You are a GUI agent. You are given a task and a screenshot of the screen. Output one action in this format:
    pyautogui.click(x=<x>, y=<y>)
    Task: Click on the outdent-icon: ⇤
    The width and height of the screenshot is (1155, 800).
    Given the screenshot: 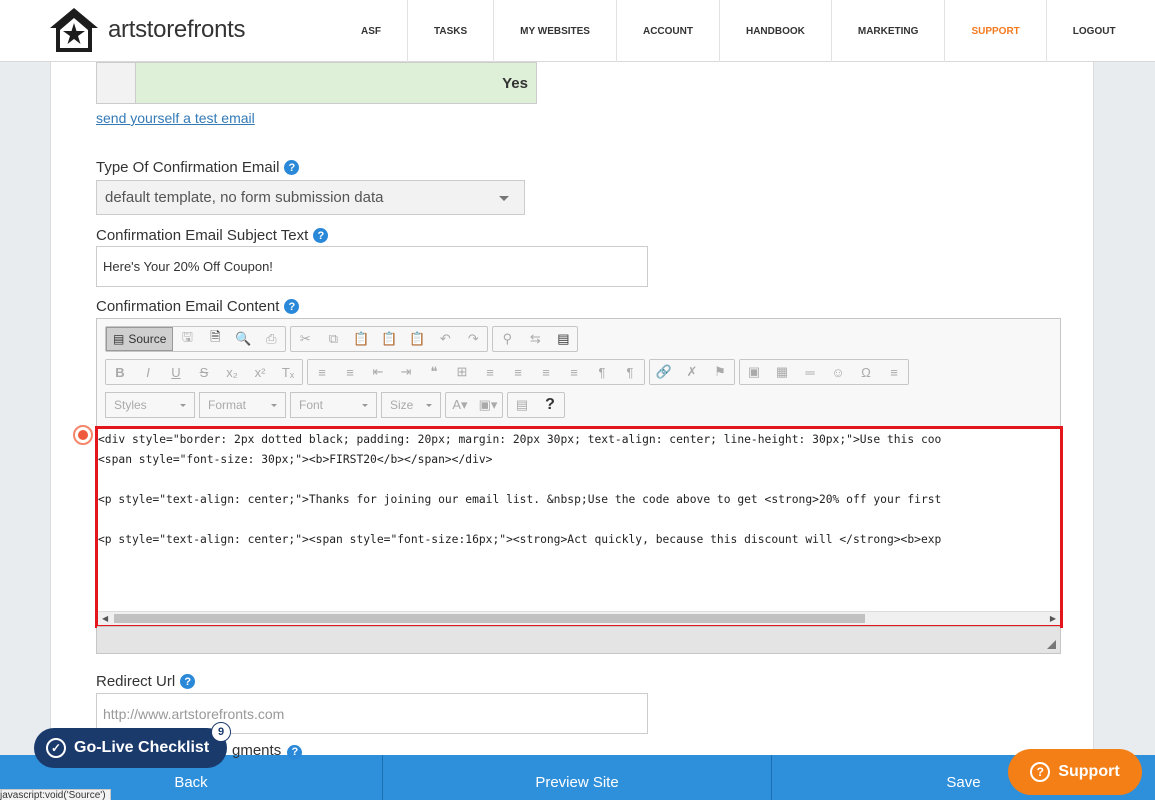 What is the action you would take?
    pyautogui.click(x=378, y=372)
    